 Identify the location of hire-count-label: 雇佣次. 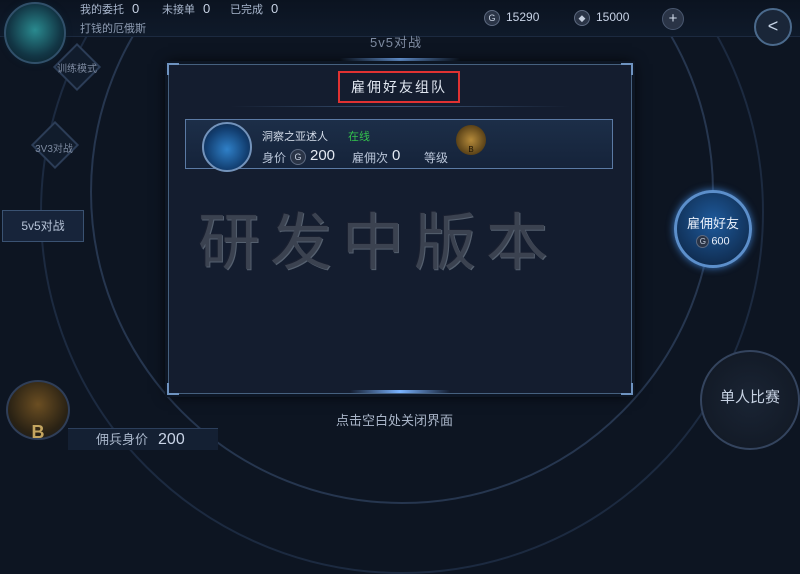
(370, 158).